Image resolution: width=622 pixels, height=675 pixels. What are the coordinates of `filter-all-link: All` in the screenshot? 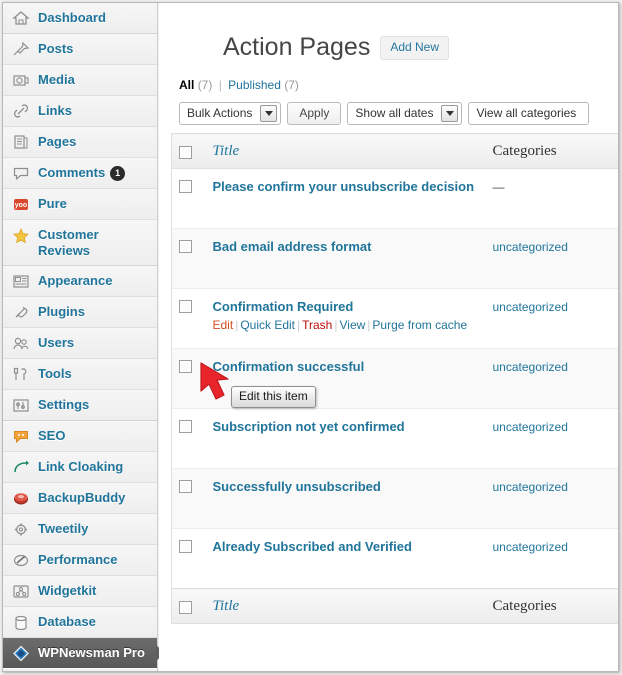 It's located at (186, 85).